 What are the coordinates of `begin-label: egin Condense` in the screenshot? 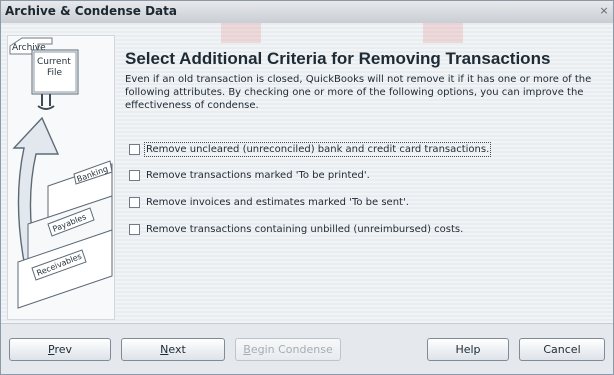 It's located at (291, 349).